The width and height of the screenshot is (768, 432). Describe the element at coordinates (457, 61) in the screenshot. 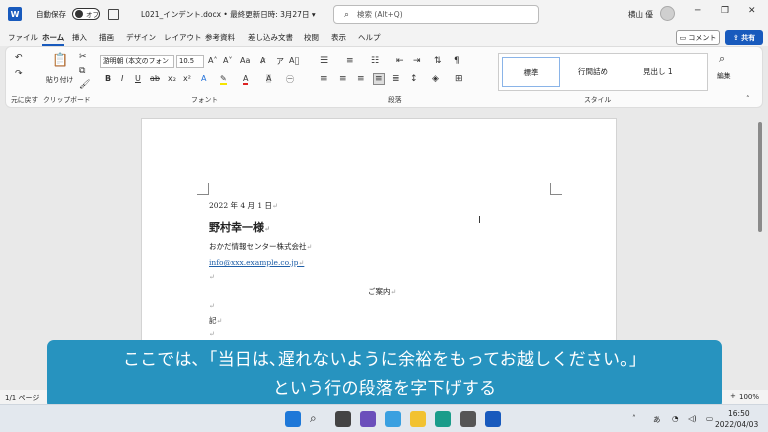

I see `show-marks-icon: ¶` at that location.